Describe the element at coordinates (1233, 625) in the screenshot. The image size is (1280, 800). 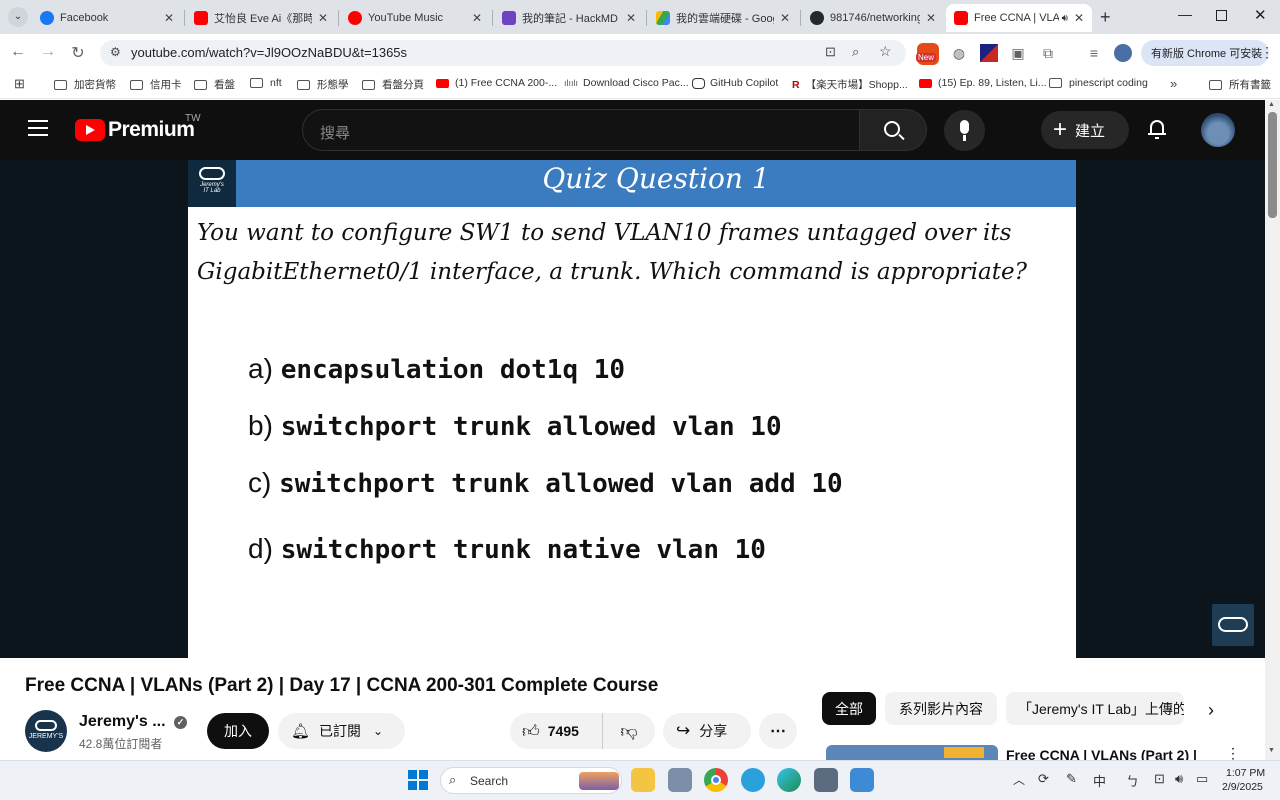
I see `channel-watermark-icon` at that location.